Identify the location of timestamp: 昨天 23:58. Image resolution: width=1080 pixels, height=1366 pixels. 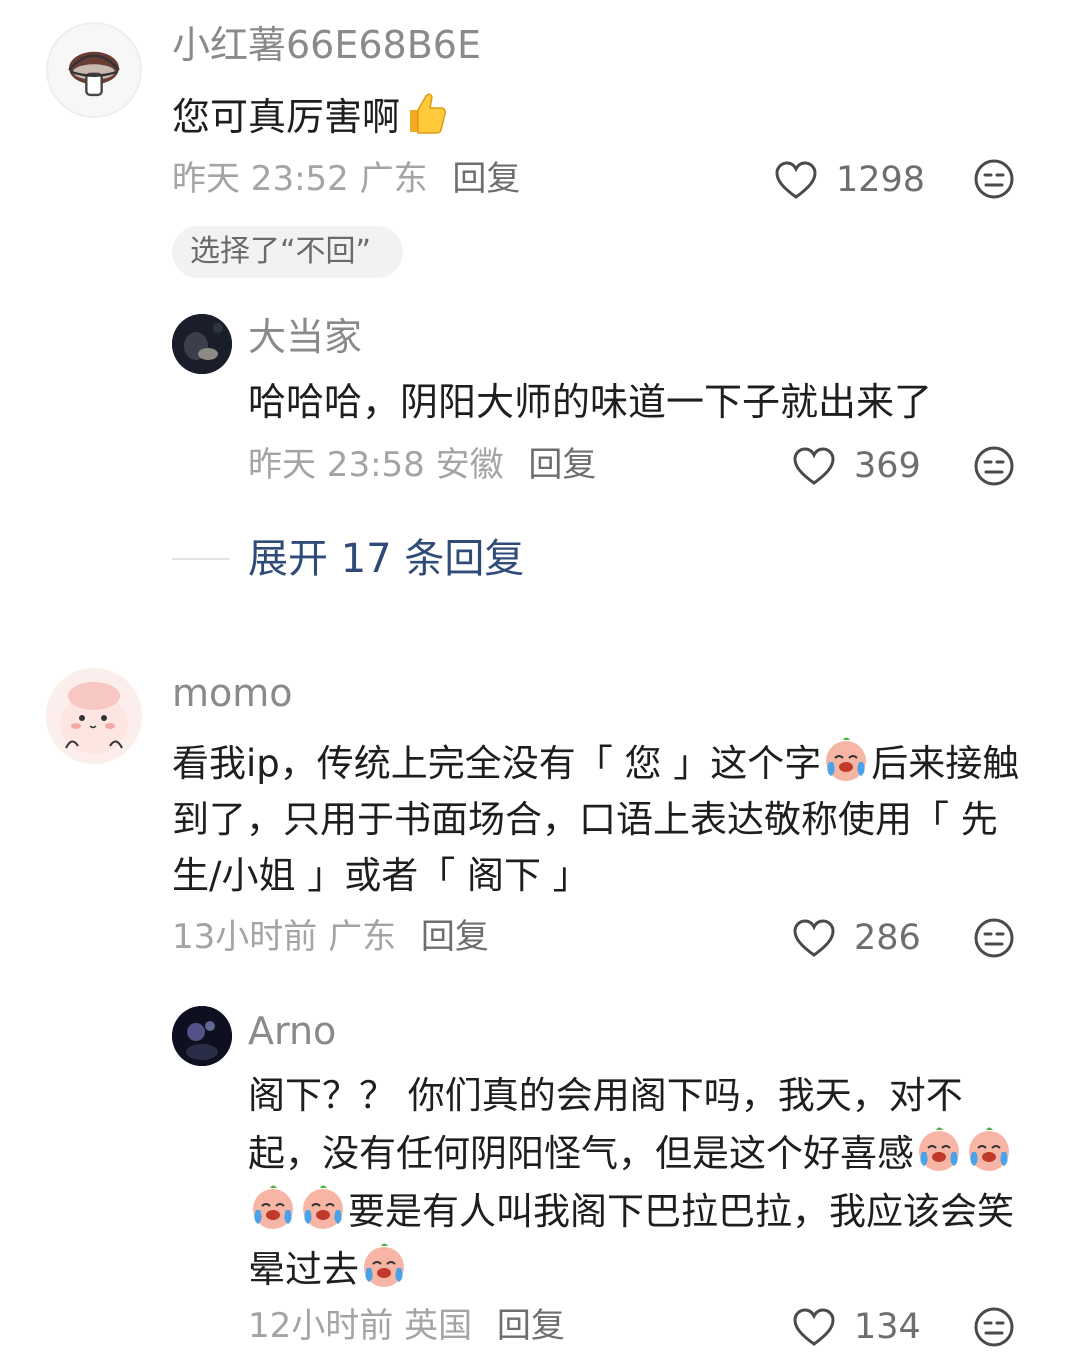
(336, 465).